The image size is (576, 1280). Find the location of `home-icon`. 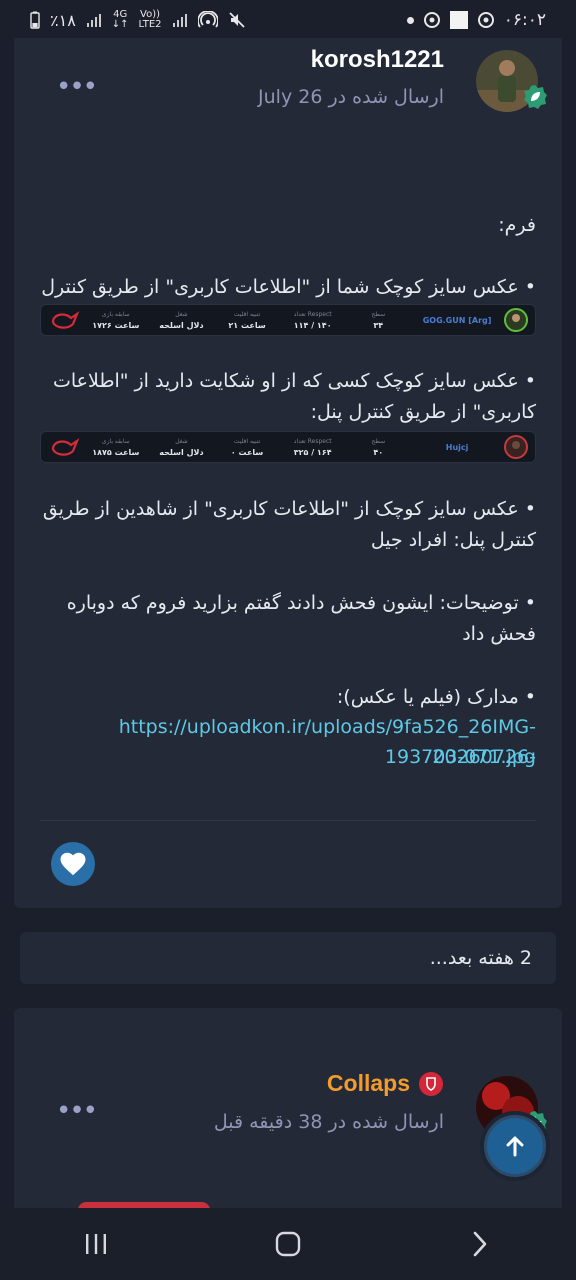

home-icon is located at coordinates (288, 1244).